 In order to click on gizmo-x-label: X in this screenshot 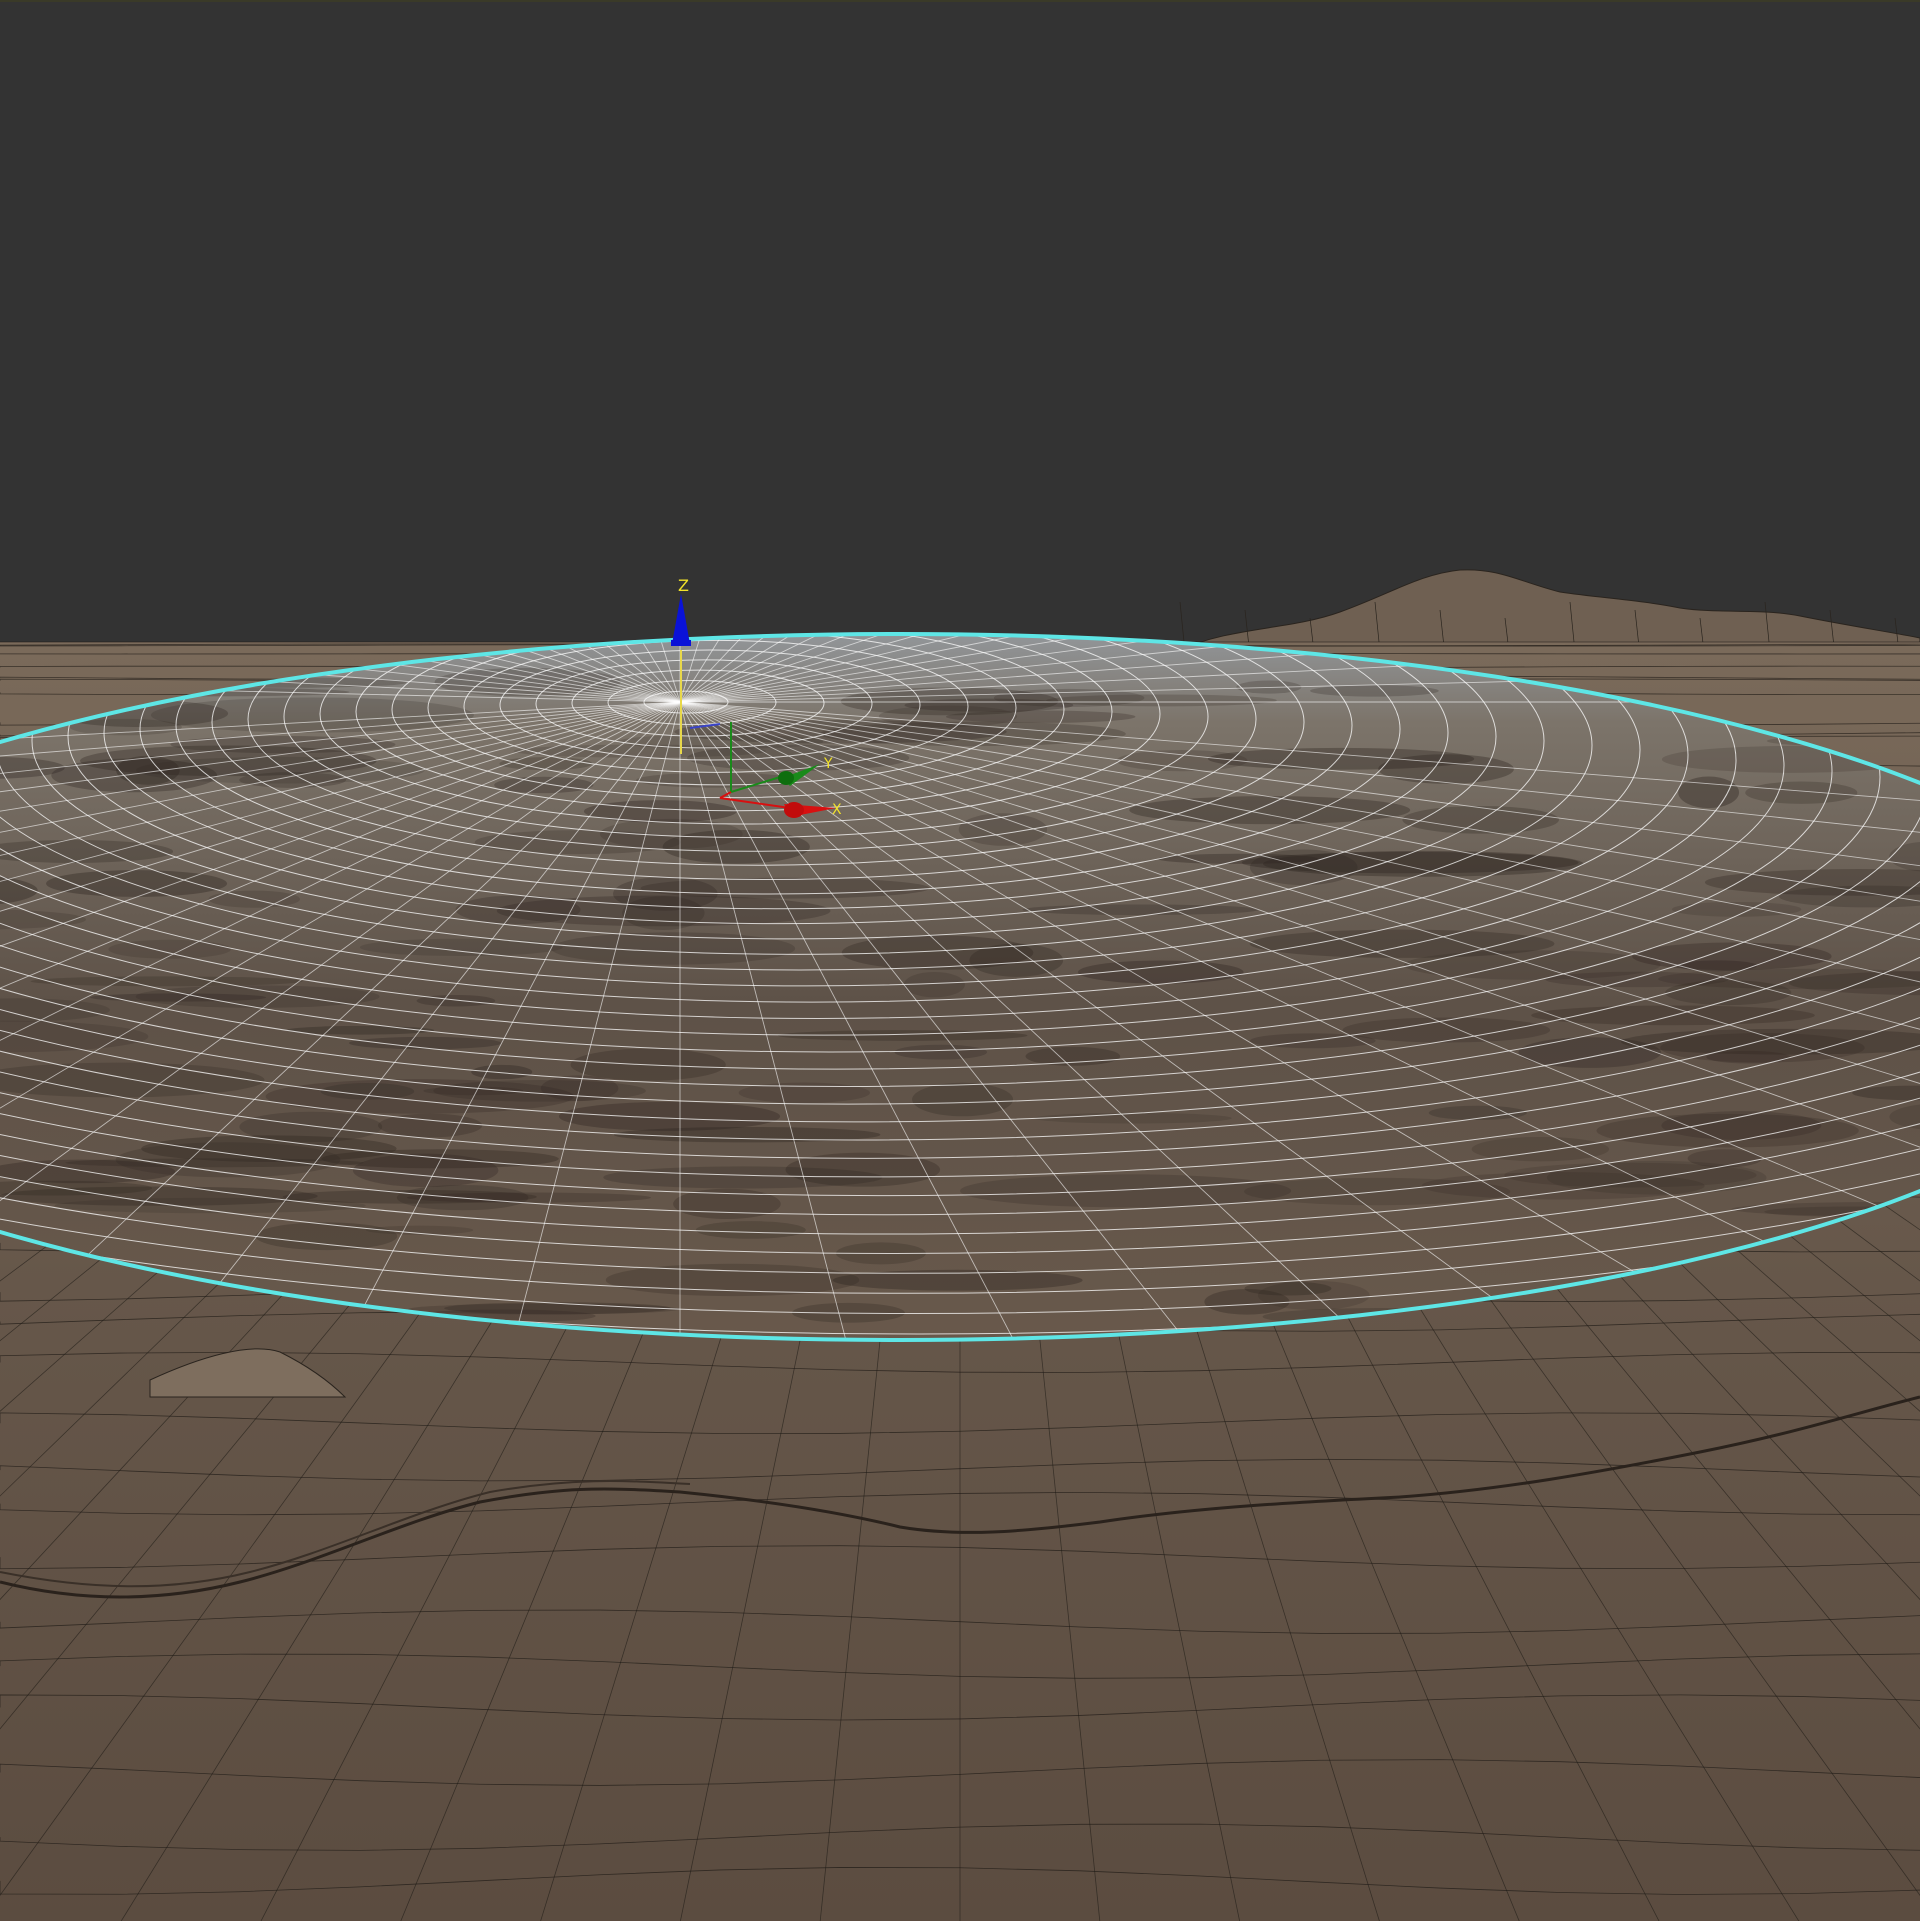, I will do `click(837, 810)`.